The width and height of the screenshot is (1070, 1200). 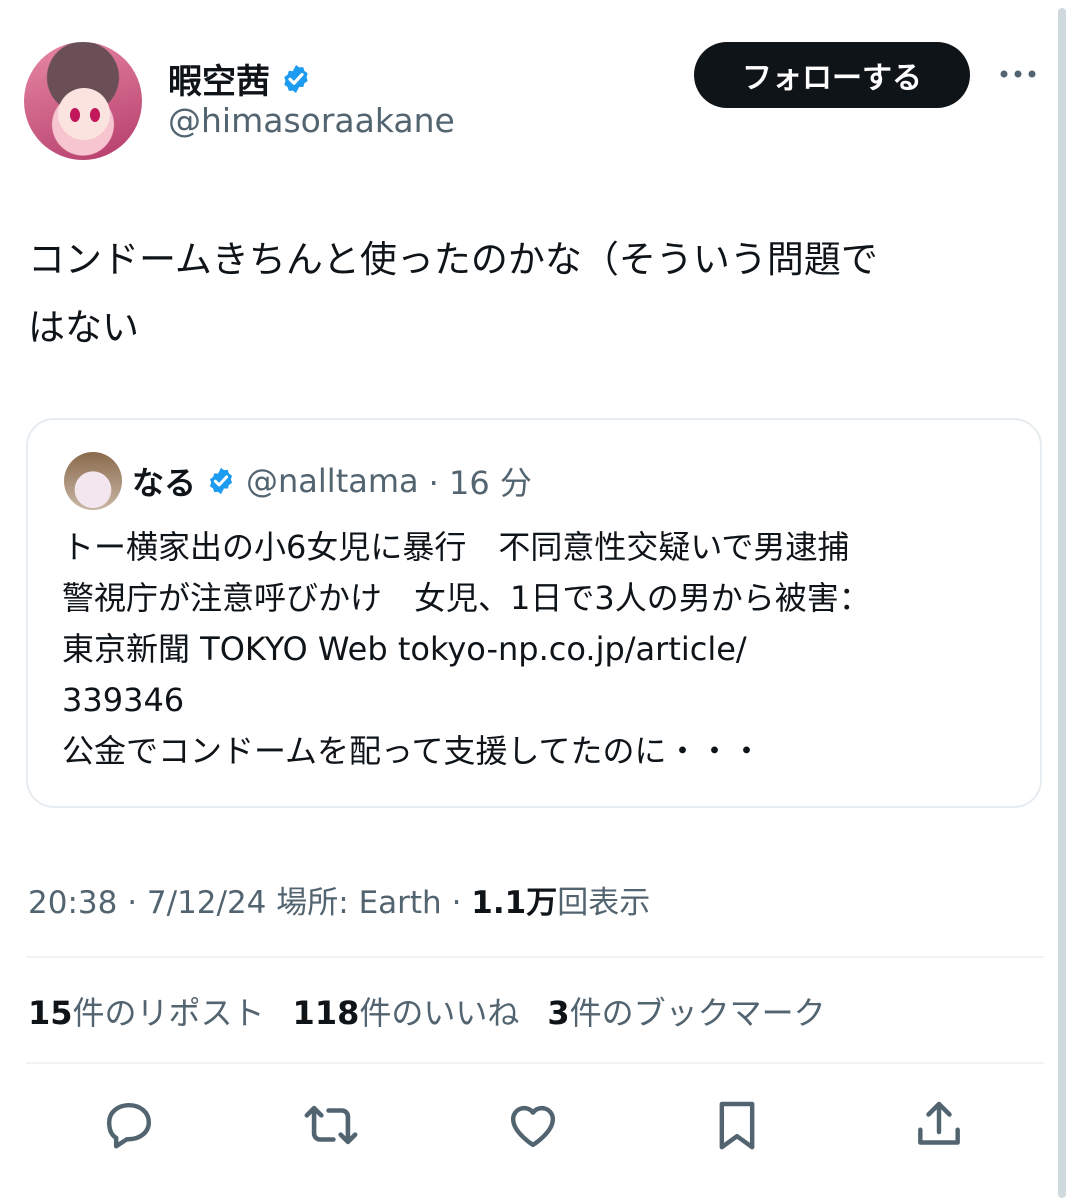 I want to click on like-icon, so click(x=533, y=1126).